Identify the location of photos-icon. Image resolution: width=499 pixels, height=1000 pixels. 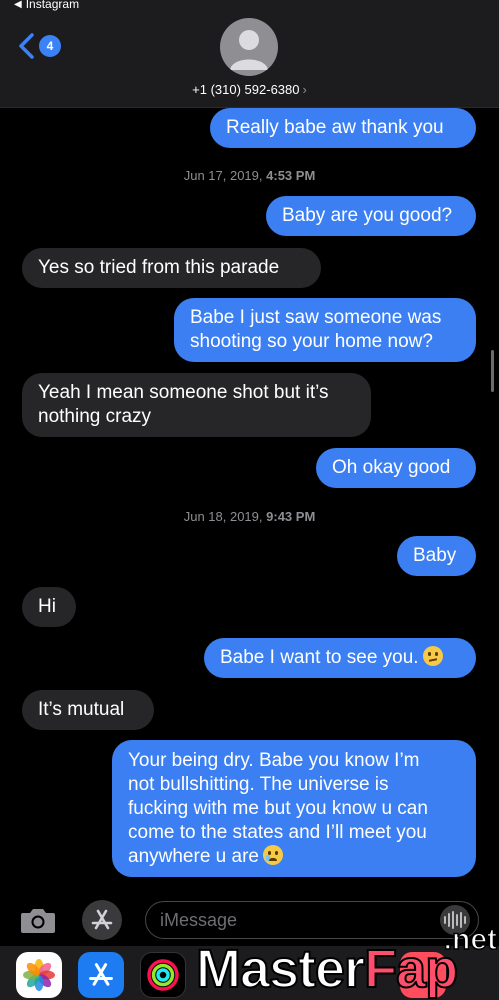
(39, 975).